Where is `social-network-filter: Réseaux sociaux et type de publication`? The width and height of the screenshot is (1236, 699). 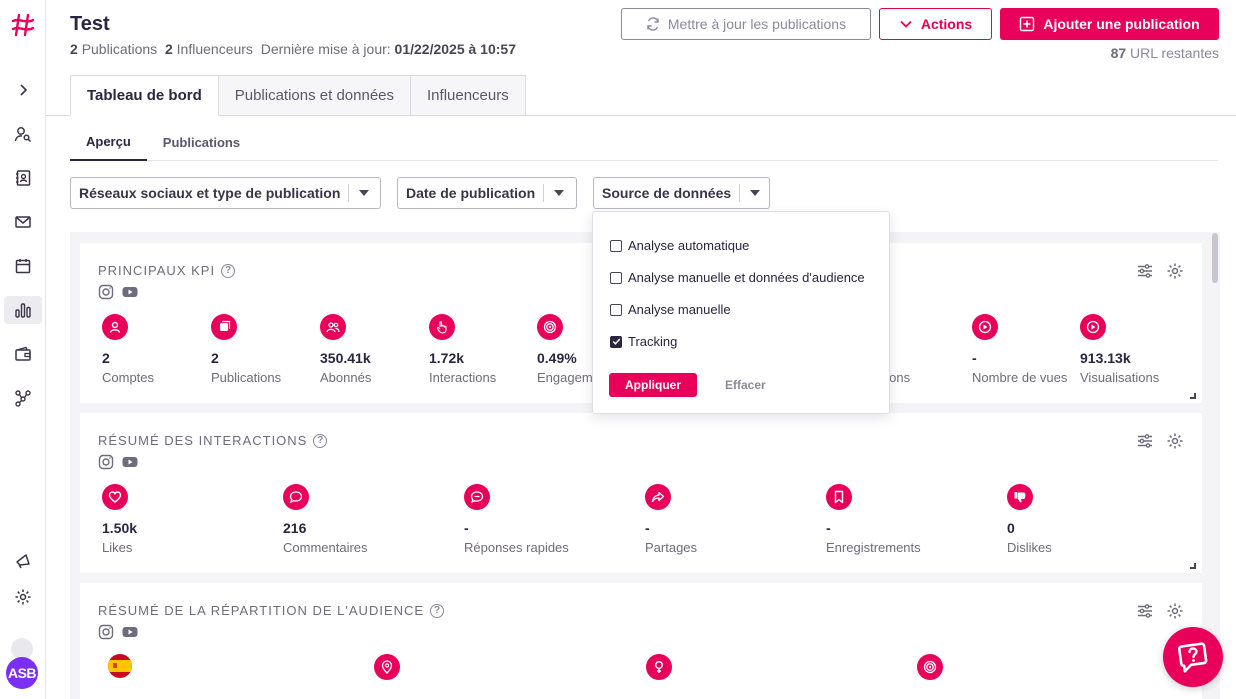
social-network-filter: Réseaux sociaux et type de publication is located at coordinates (225, 193).